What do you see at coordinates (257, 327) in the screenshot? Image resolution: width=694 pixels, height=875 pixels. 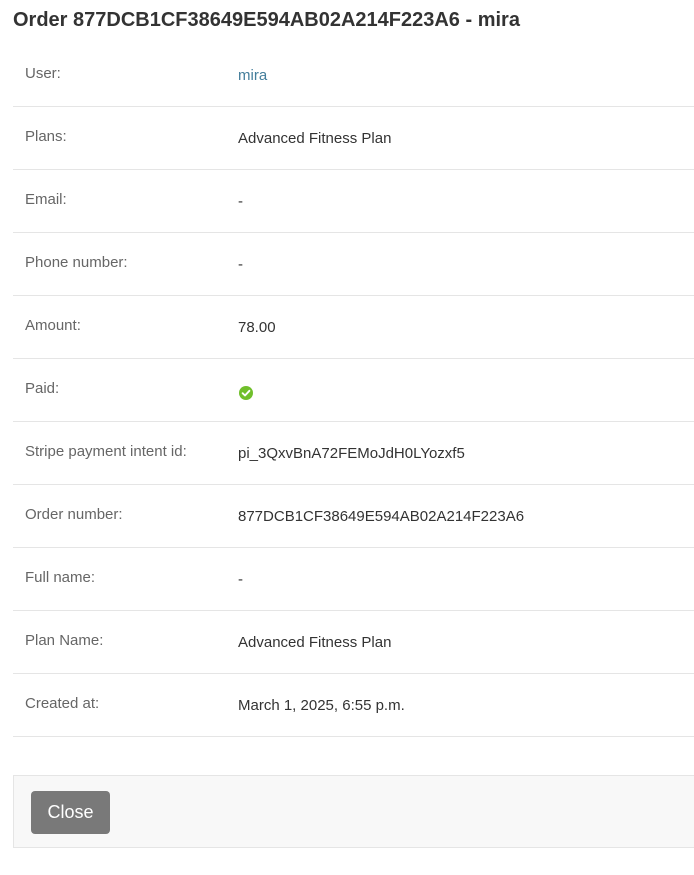 I see `detail-value: 78.00` at bounding box center [257, 327].